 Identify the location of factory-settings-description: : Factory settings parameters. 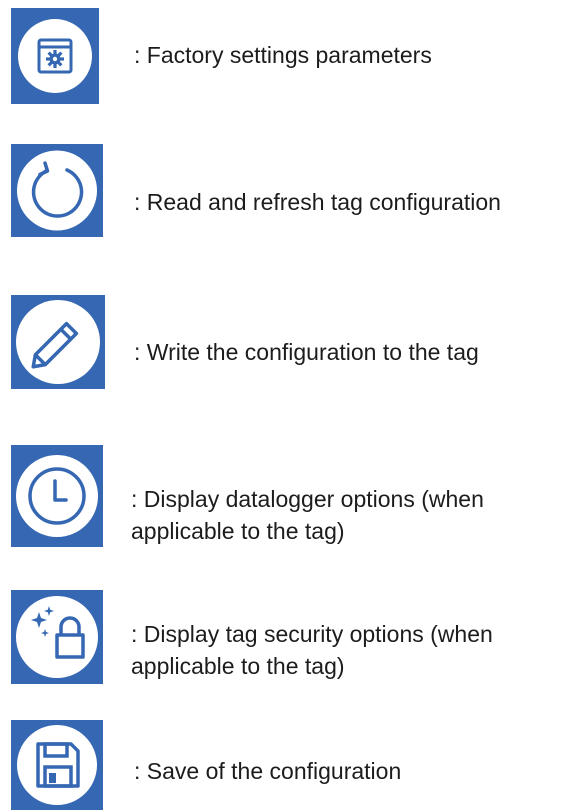
(283, 55).